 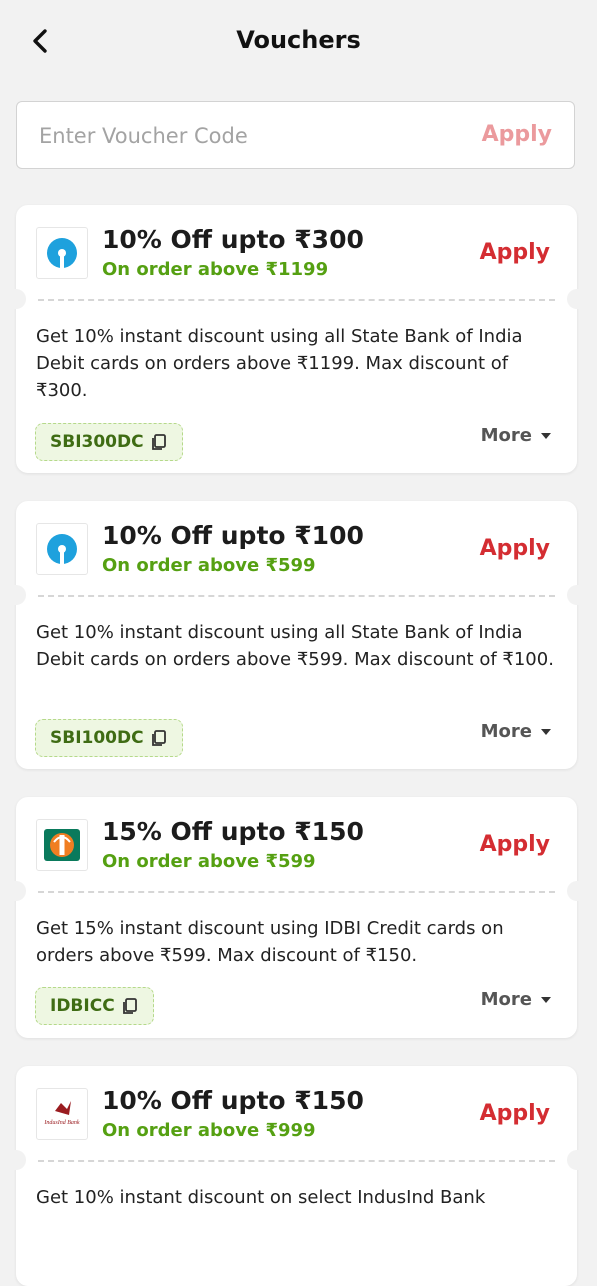 What do you see at coordinates (233, 1100) in the screenshot?
I see `offer-title: 10% Off upto ₹150` at bounding box center [233, 1100].